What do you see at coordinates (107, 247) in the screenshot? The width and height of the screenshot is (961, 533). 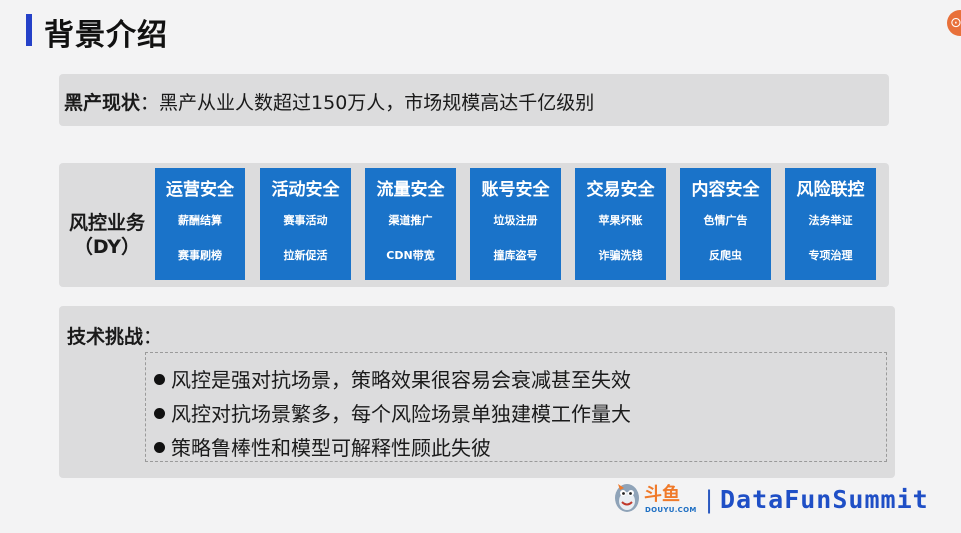 I see `business-label-line2: （DY）` at bounding box center [107, 247].